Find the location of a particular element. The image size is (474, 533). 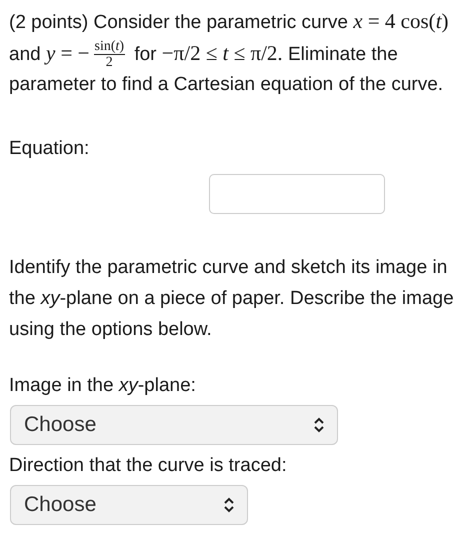

equation-field is located at coordinates (297, 194).